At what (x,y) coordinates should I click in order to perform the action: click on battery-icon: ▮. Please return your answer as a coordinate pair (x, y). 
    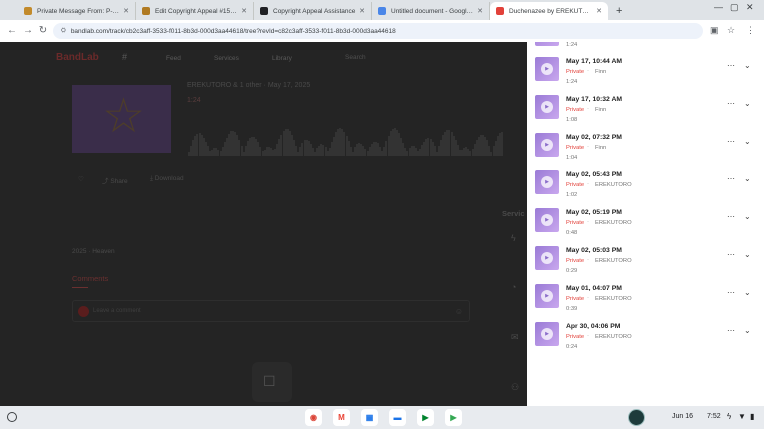
    Looking at the image, I should click on (752, 416).